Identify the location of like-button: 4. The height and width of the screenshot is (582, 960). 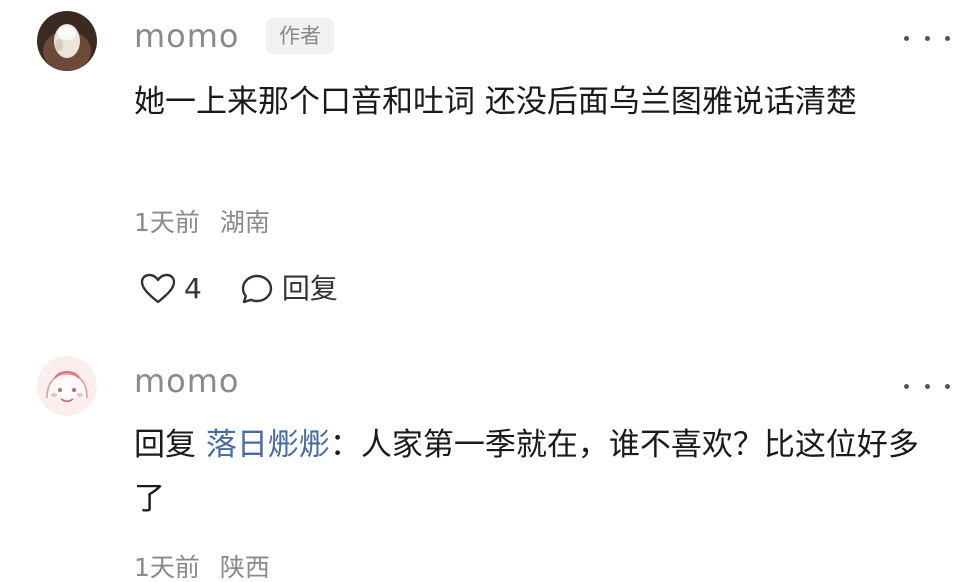
(171, 289).